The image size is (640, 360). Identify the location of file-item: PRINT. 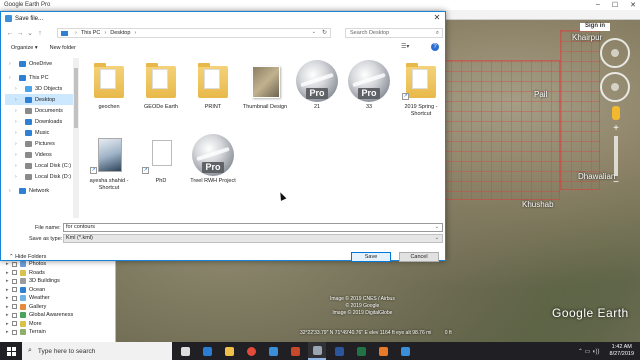
(213, 85).